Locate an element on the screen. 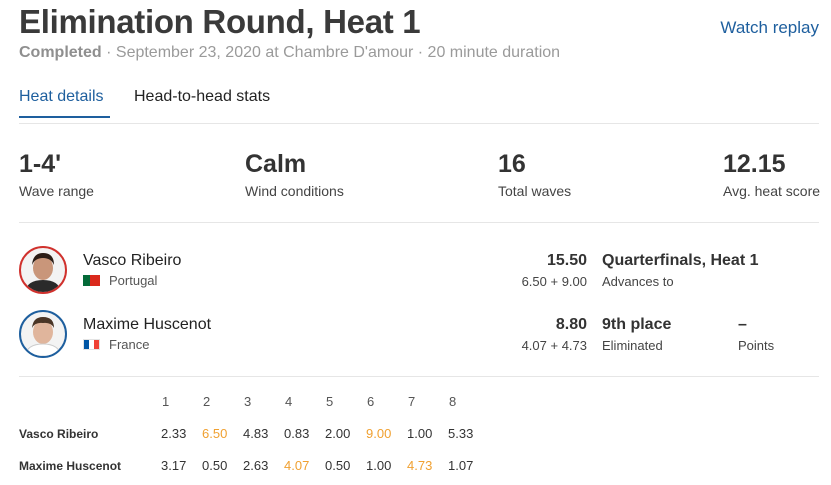  tab-head-to-head-stats: Head-to-head stats is located at coordinates (202, 102).